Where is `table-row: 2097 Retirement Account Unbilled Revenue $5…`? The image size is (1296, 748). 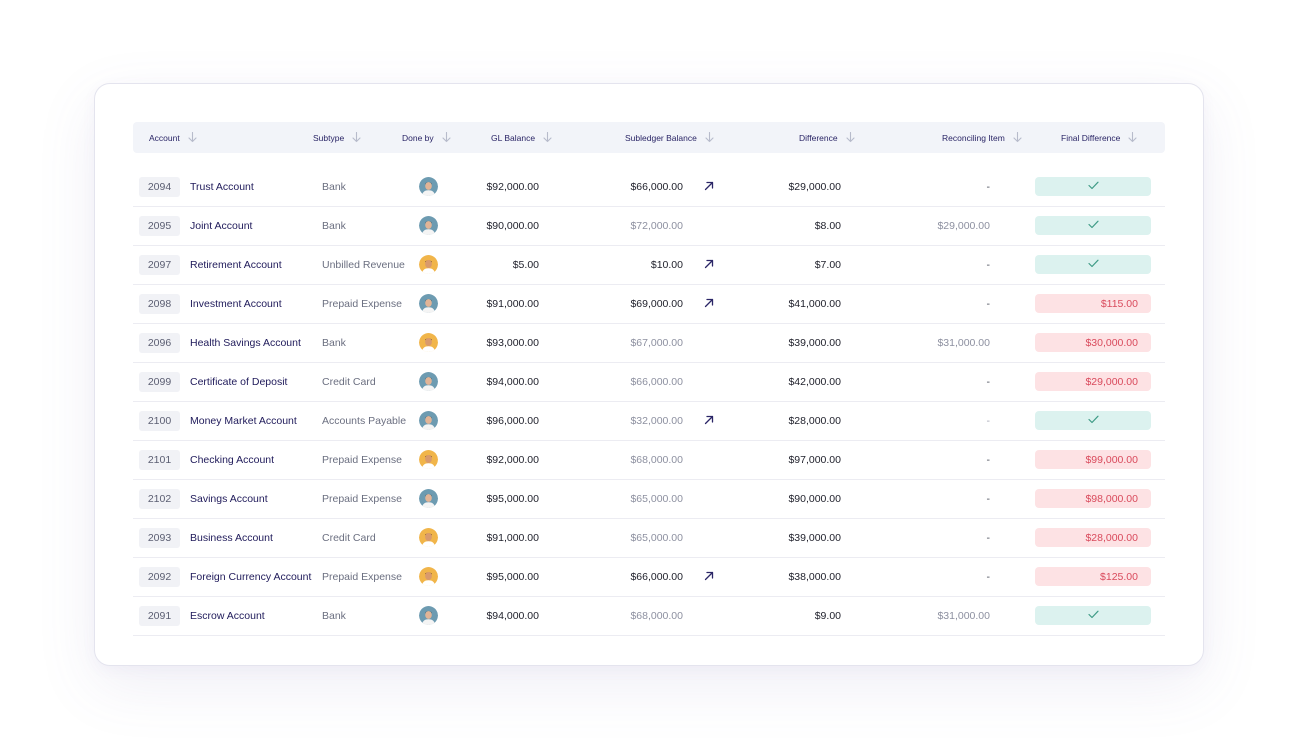
table-row: 2097 Retirement Account Unbilled Revenue $5… is located at coordinates (649, 265).